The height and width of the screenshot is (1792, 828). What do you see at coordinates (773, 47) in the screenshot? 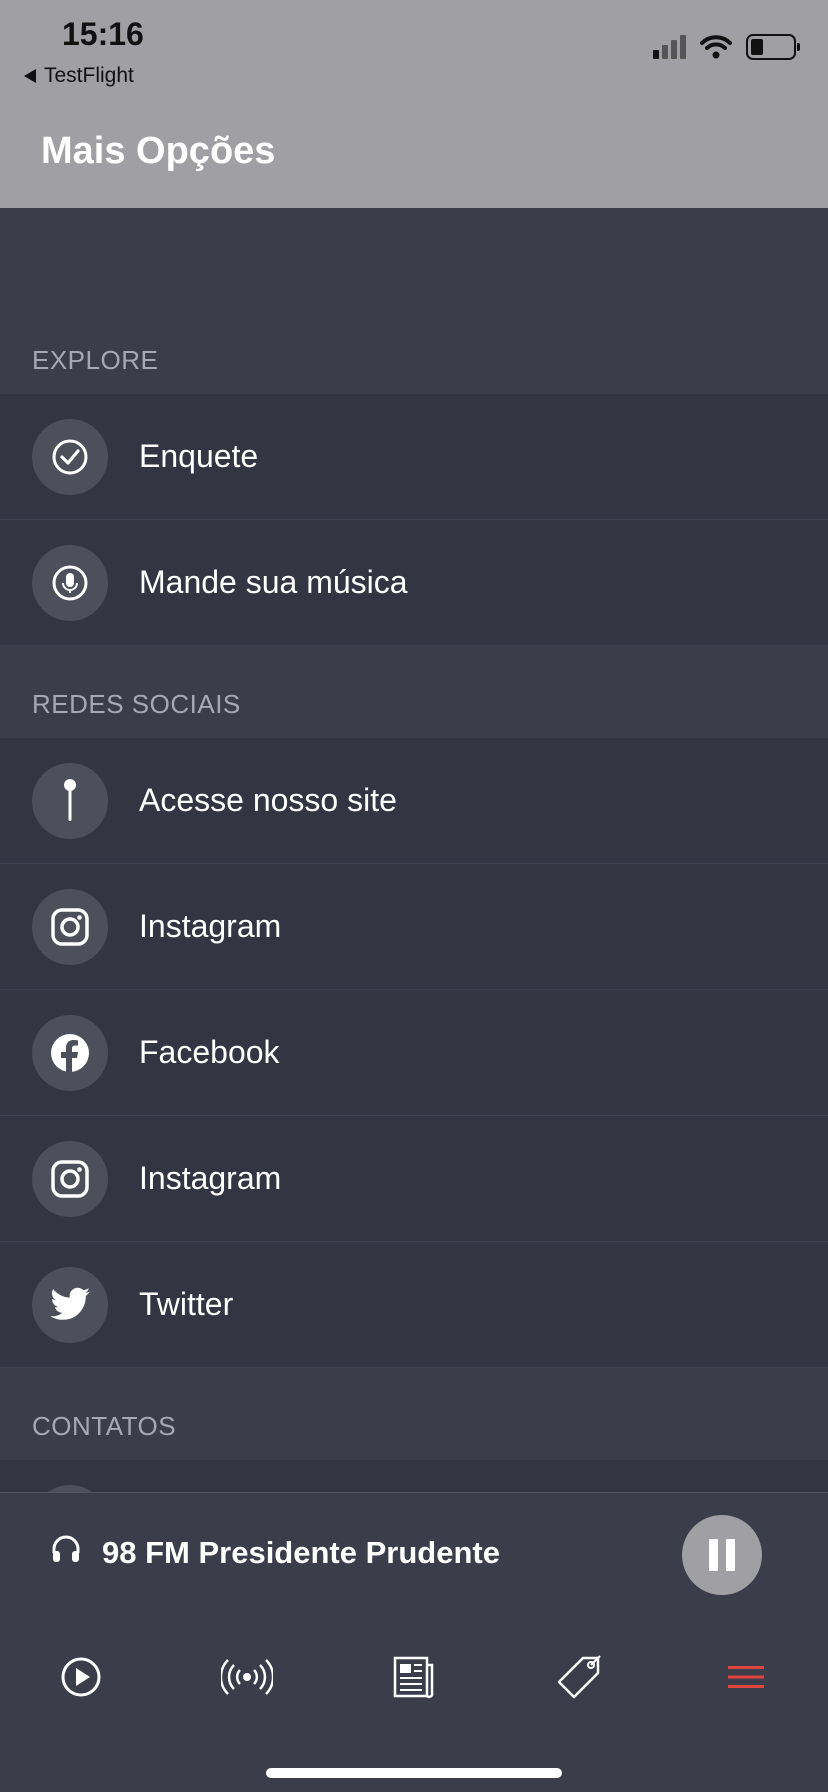
I see `battery-icon` at bounding box center [773, 47].